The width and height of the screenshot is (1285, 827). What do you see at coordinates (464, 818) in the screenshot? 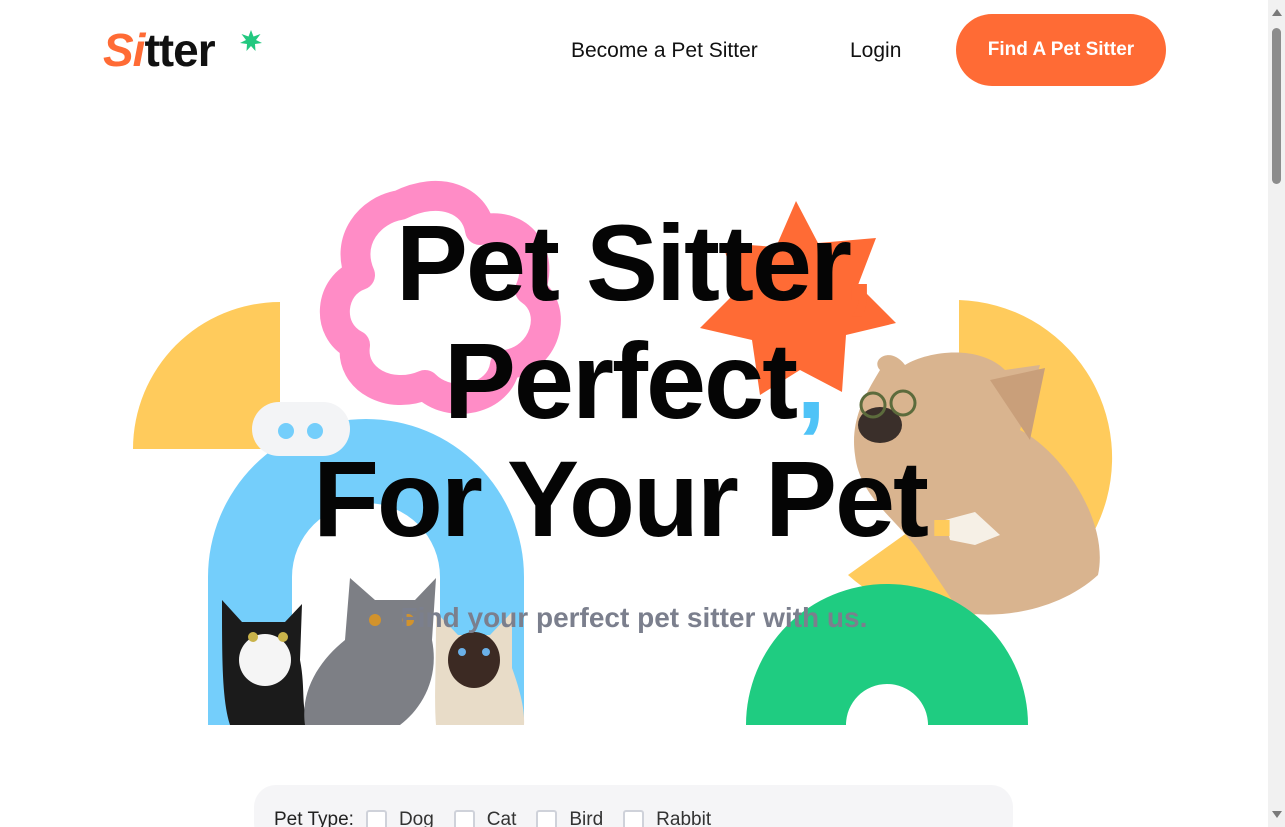
I see `cat-checkbox` at bounding box center [464, 818].